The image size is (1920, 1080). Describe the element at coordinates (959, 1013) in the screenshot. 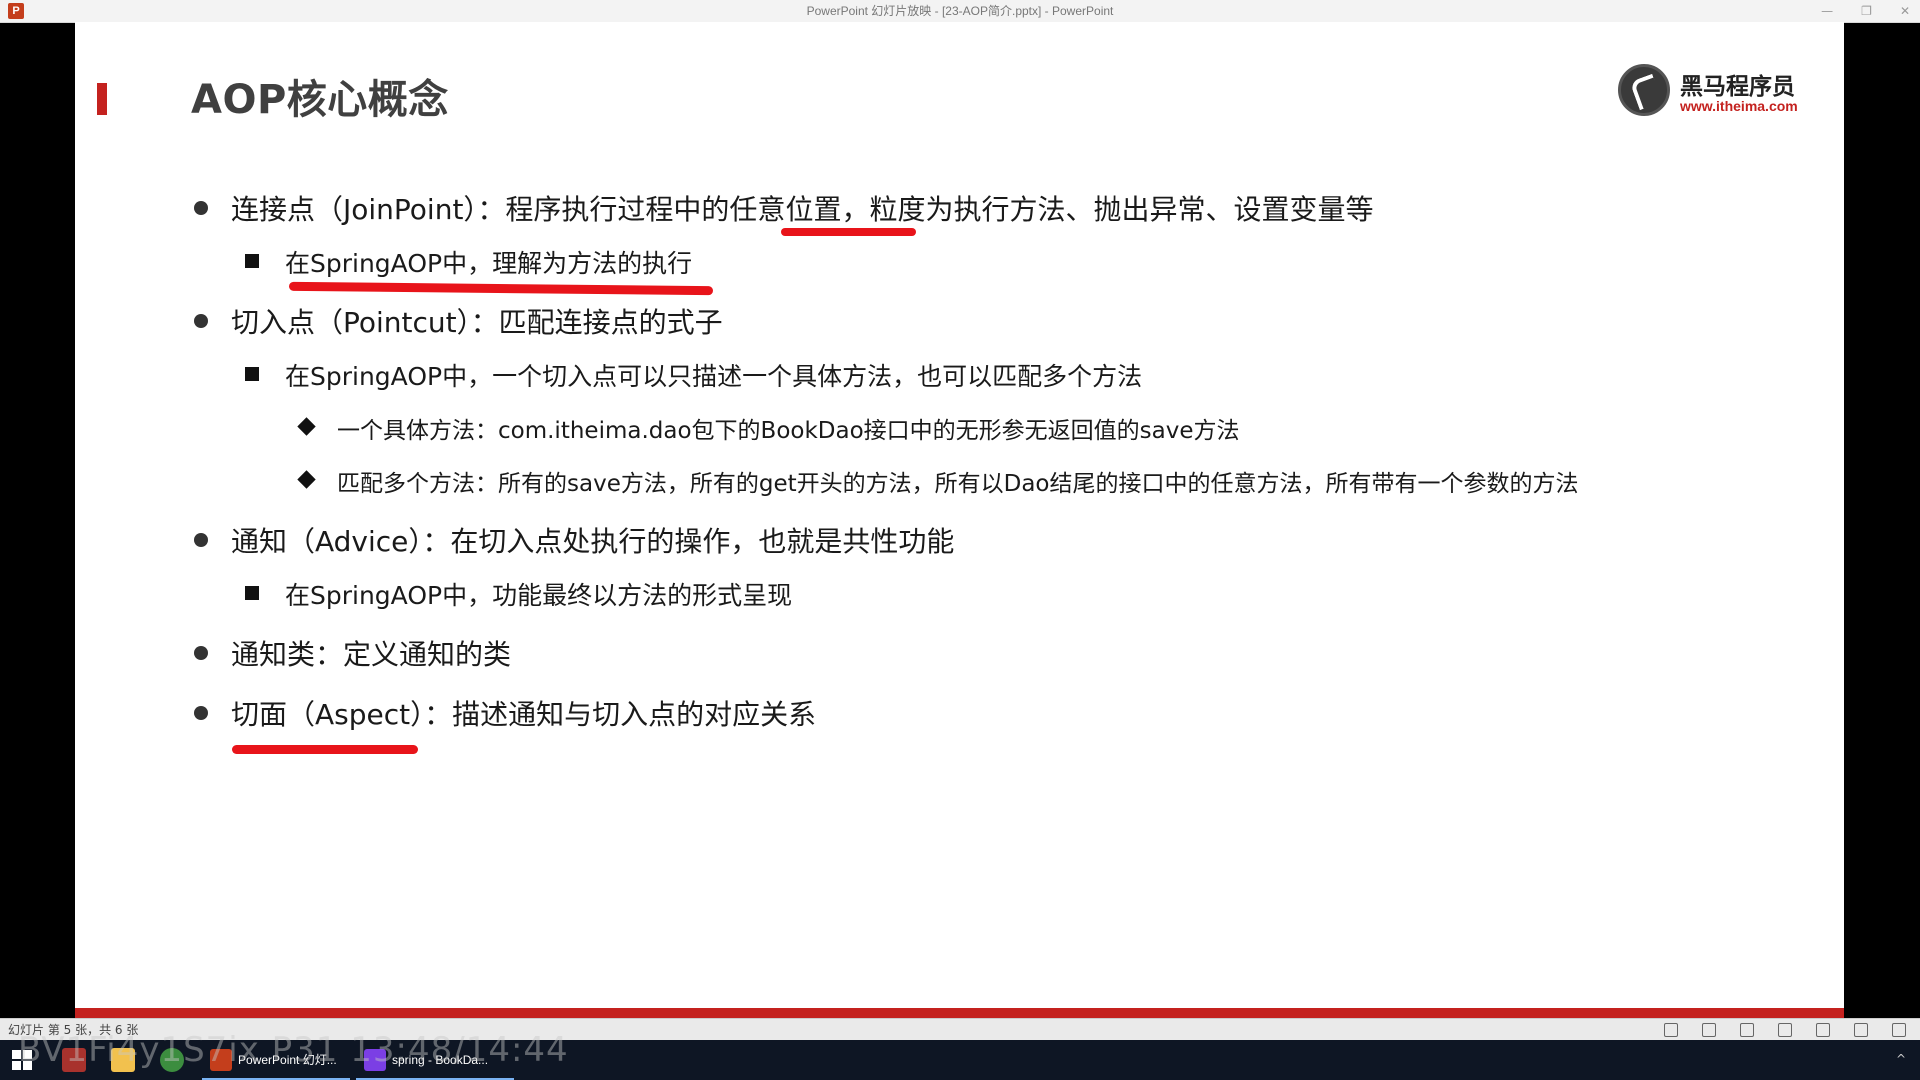

I see `slide-footer-bar` at that location.